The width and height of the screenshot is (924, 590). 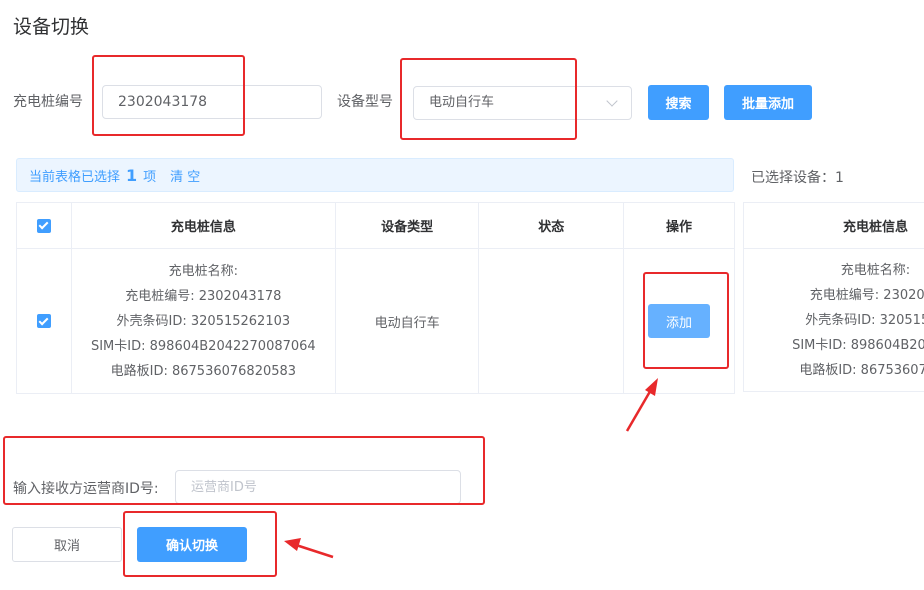 I want to click on annotation-arrows, so click(x=471, y=468).